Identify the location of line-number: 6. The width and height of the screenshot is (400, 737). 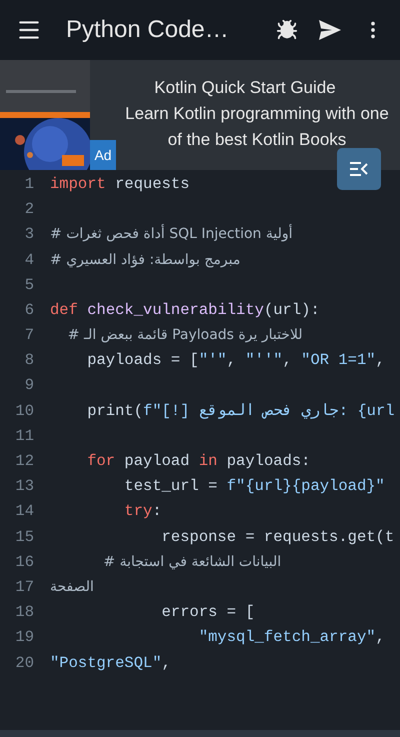
(29, 310).